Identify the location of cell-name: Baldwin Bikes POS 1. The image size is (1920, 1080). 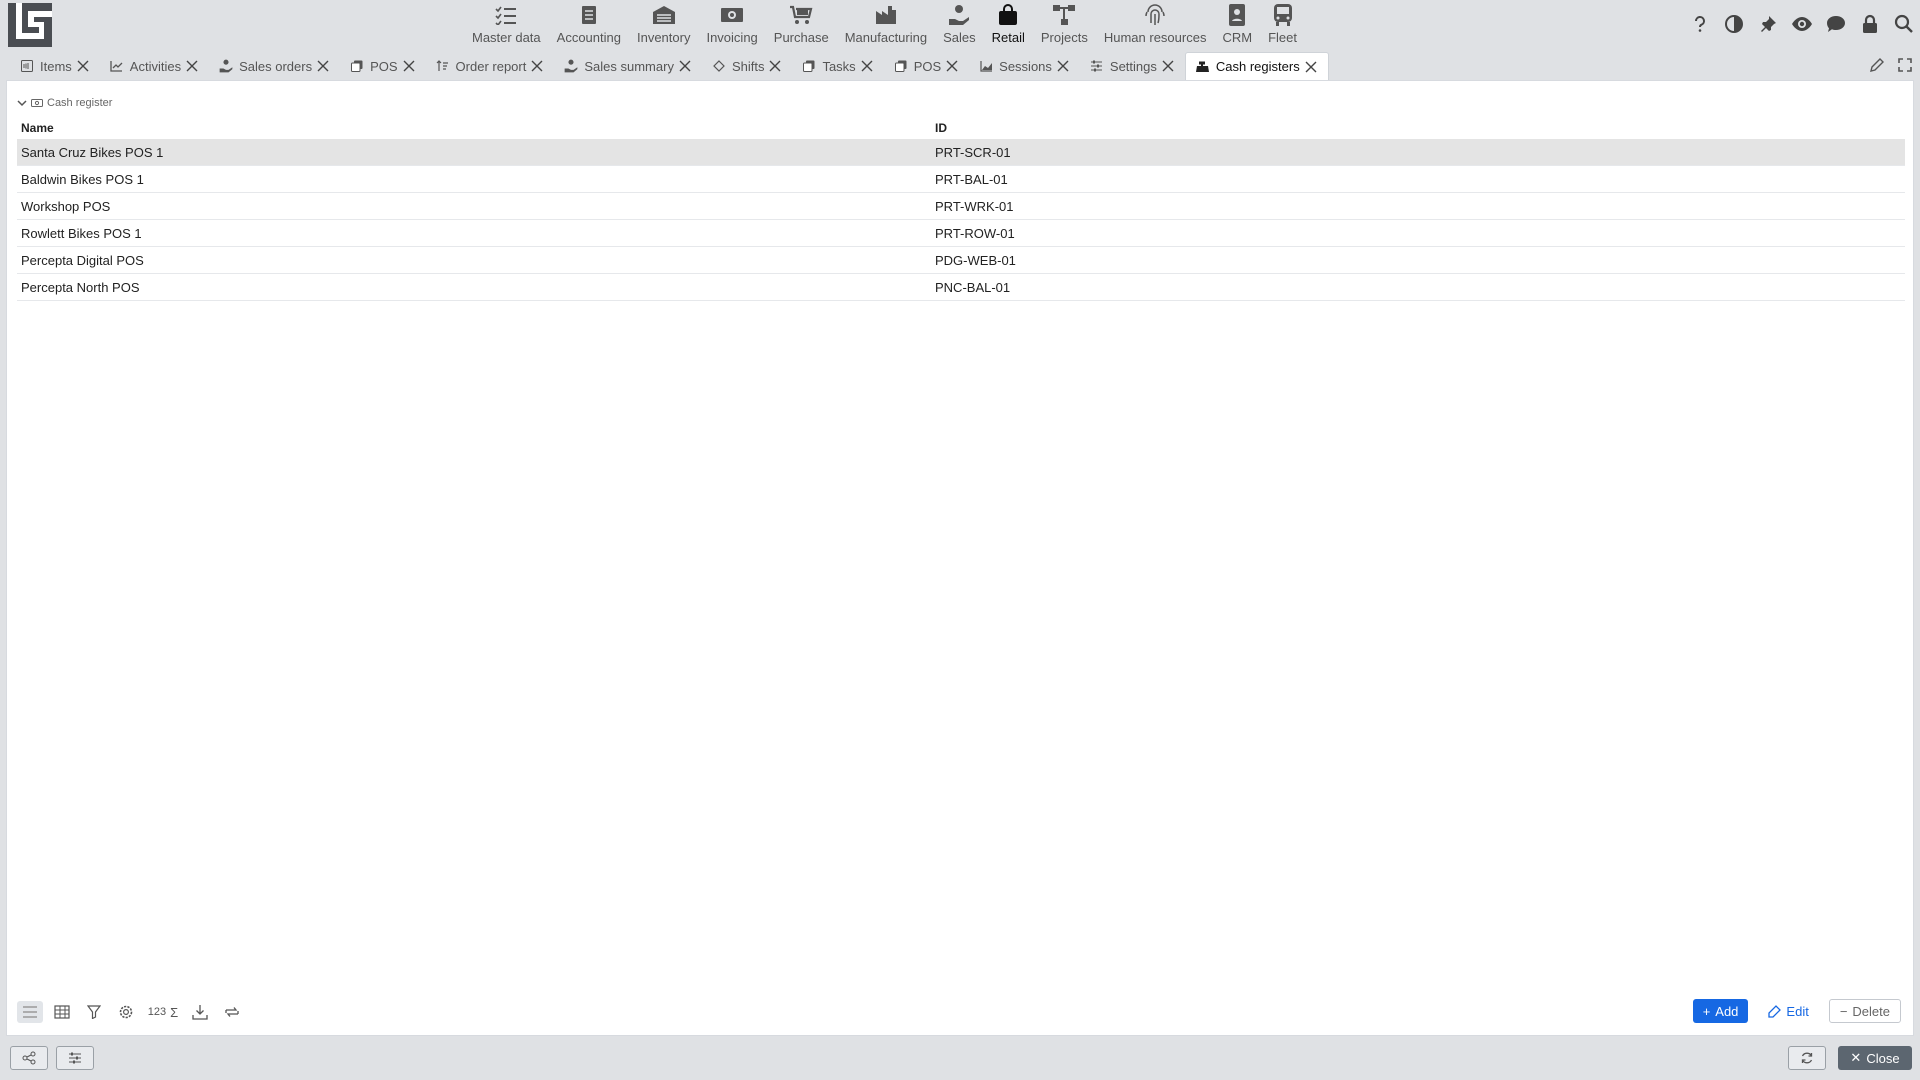
(82, 179).